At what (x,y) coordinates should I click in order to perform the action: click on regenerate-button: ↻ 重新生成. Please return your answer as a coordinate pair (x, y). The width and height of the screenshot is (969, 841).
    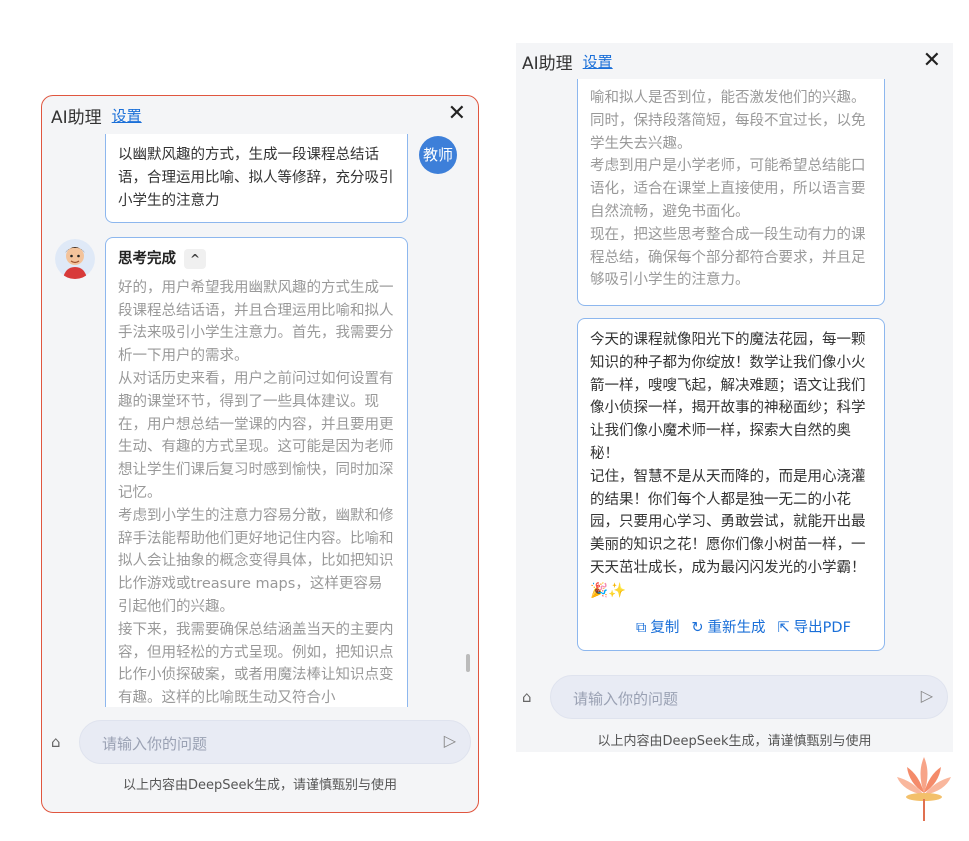
    Looking at the image, I should click on (728, 628).